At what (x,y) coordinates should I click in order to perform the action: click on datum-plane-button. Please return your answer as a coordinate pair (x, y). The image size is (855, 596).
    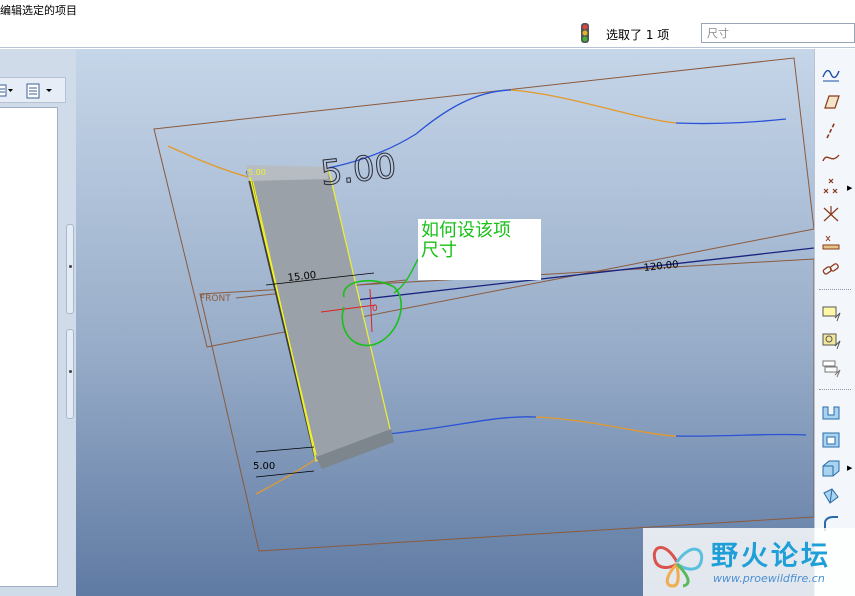
    Looking at the image, I should click on (831, 102).